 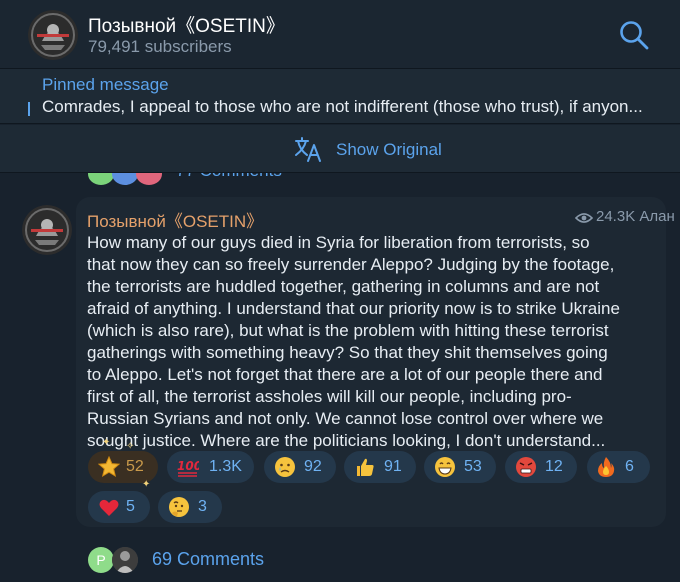 I want to click on pinned-label: Pinned message, so click(x=105, y=84).